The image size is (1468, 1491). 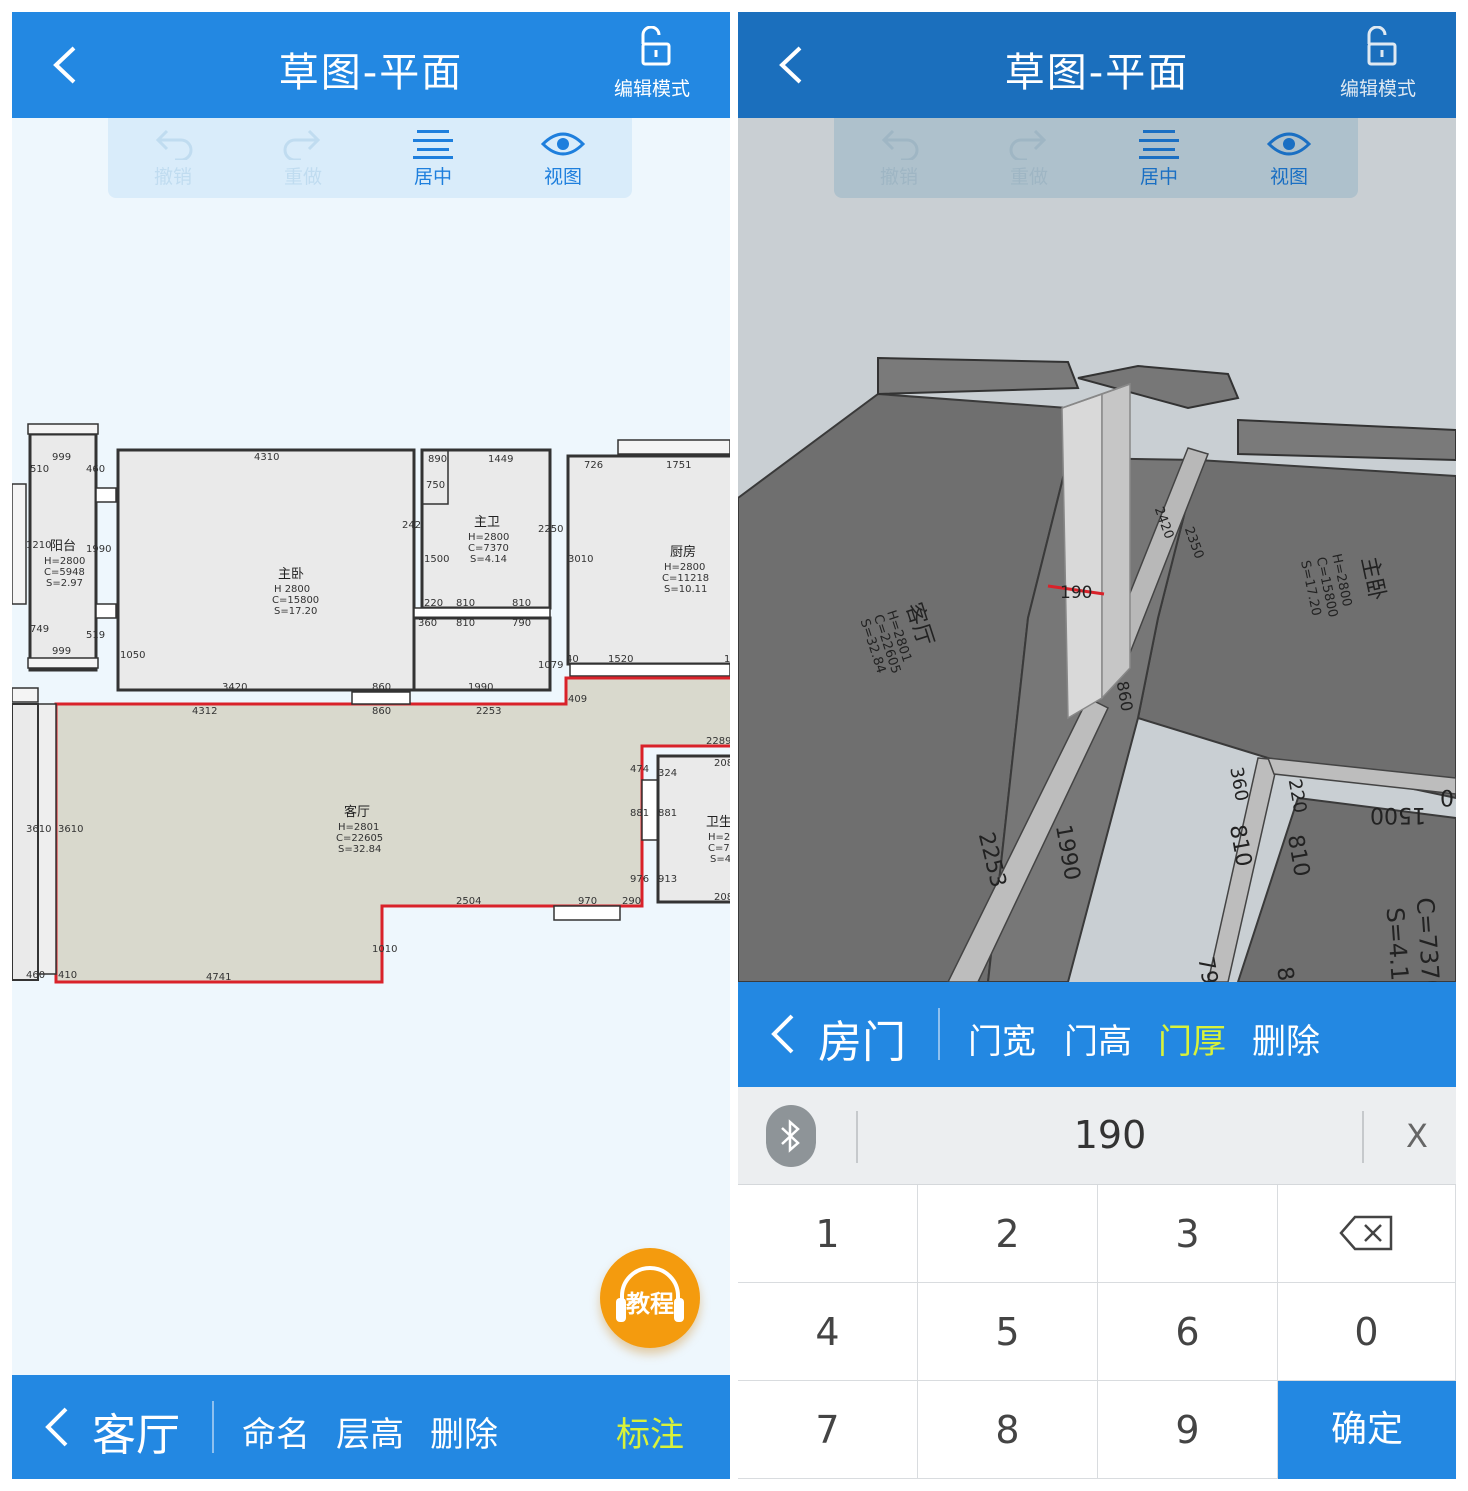 I want to click on key-4: 4, so click(x=828, y=1332).